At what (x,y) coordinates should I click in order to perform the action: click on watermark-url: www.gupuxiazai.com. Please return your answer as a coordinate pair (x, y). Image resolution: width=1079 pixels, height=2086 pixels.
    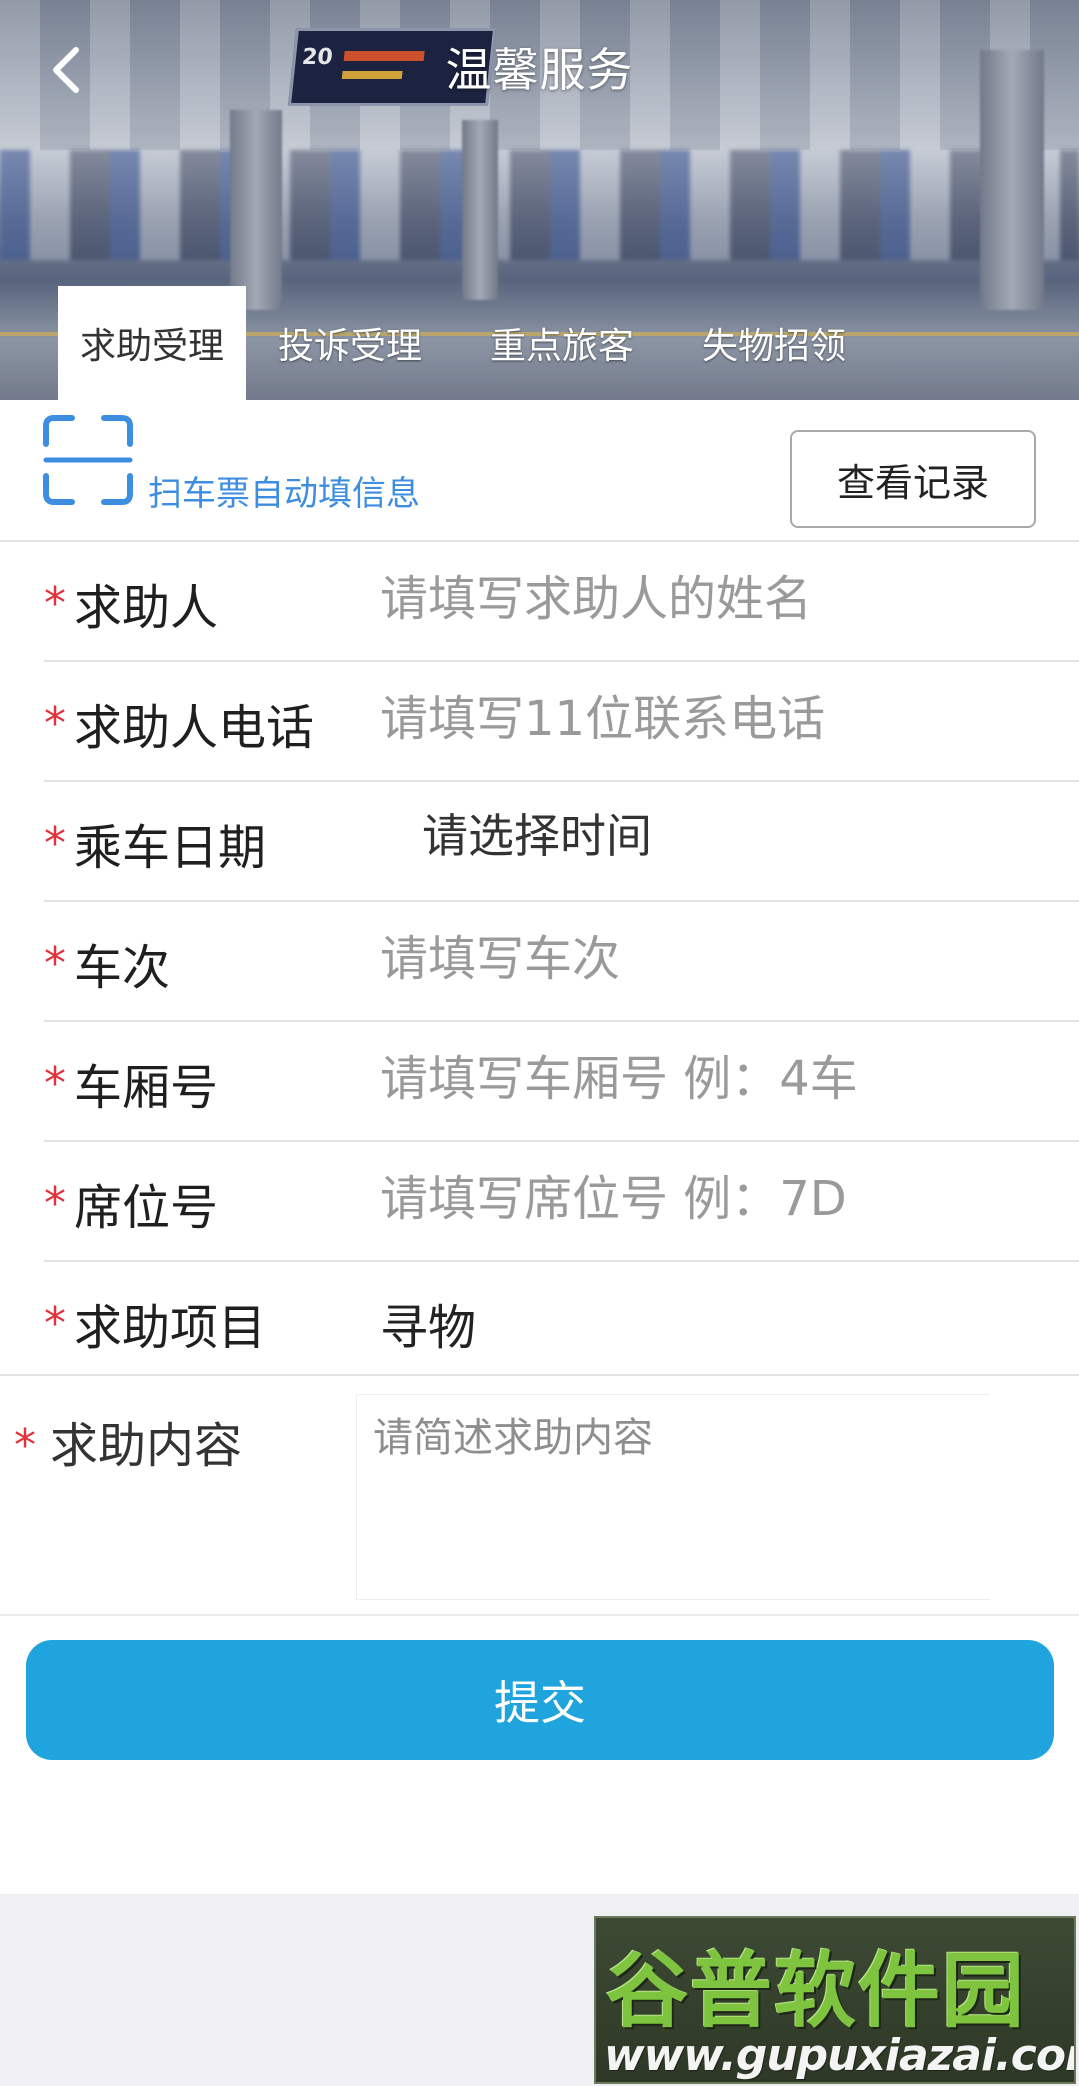
    Looking at the image, I should click on (840, 2055).